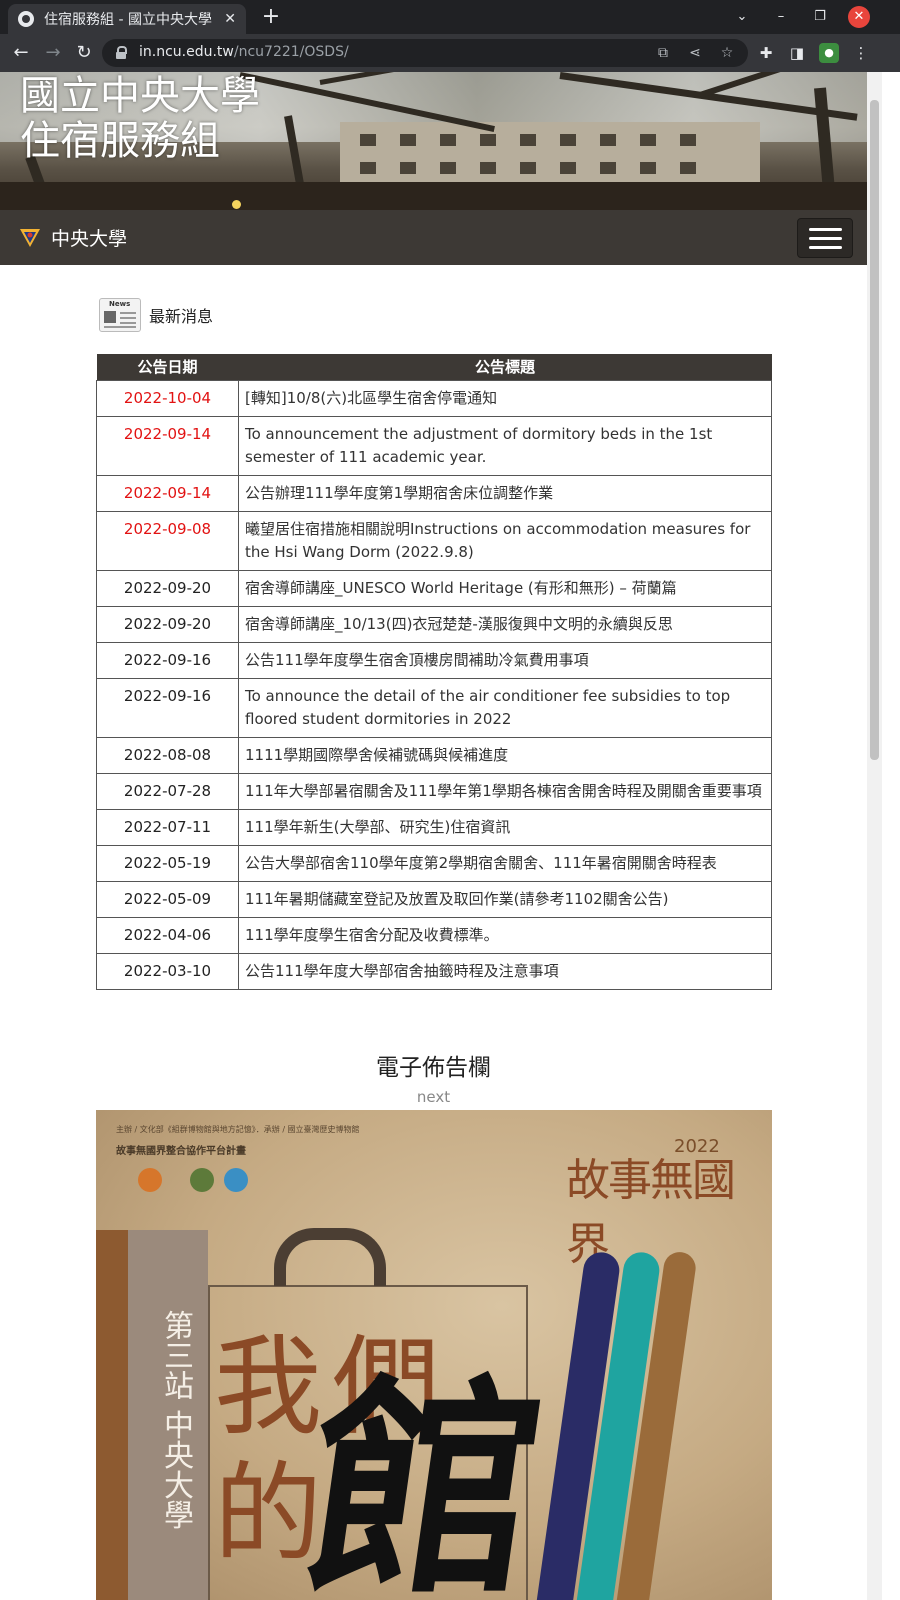 Image resolution: width=900 pixels, height=1600 pixels. What do you see at coordinates (120, 141) in the screenshot?
I see `site-title-line2: 住宿服務組` at bounding box center [120, 141].